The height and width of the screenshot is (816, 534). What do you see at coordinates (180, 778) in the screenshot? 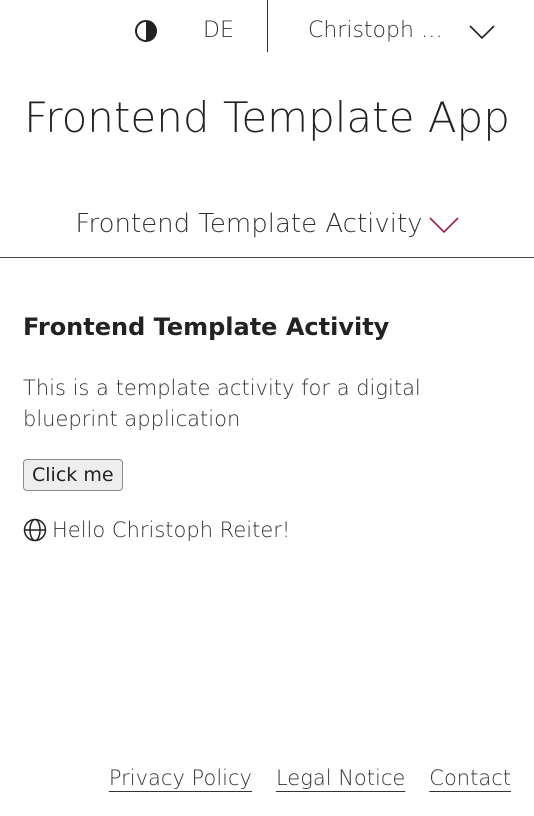
I see `privacy-policy-link: Privacy Policy` at bounding box center [180, 778].